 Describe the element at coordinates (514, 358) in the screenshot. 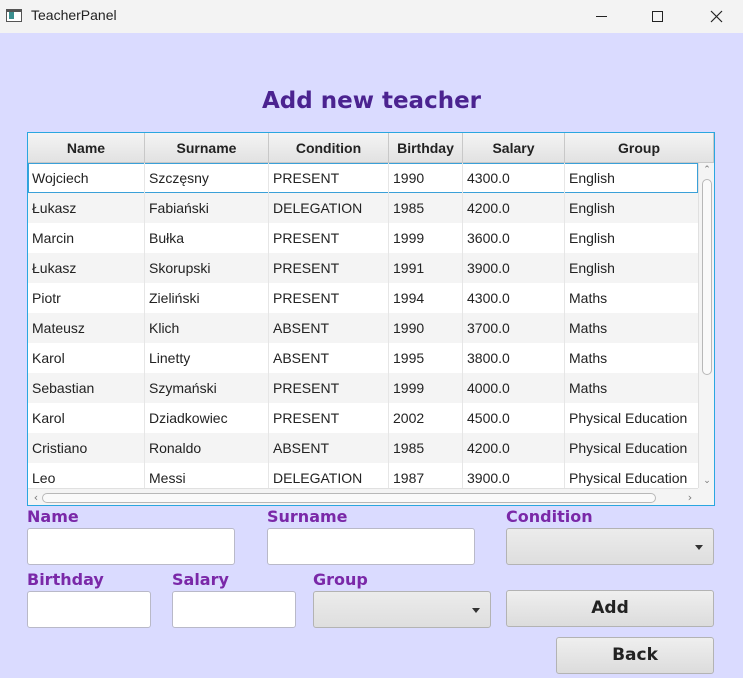

I see `table-cell: 3800.0` at that location.